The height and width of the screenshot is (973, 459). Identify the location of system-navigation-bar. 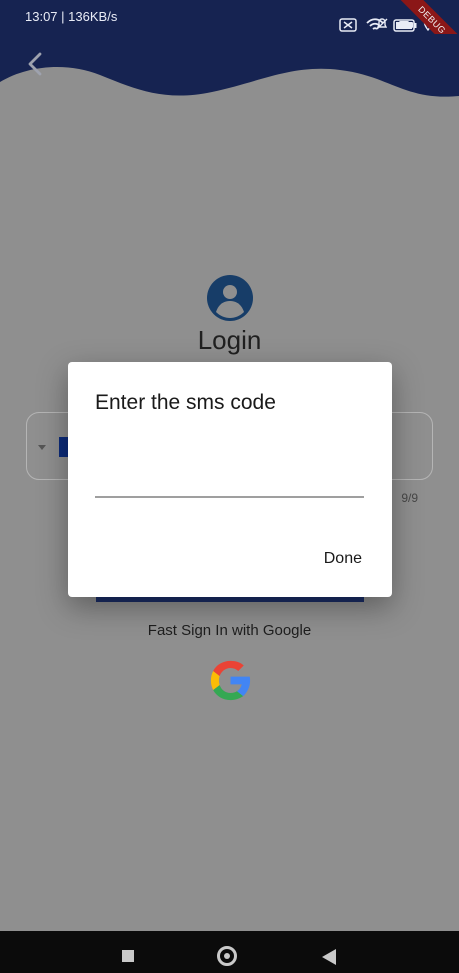
(229, 952).